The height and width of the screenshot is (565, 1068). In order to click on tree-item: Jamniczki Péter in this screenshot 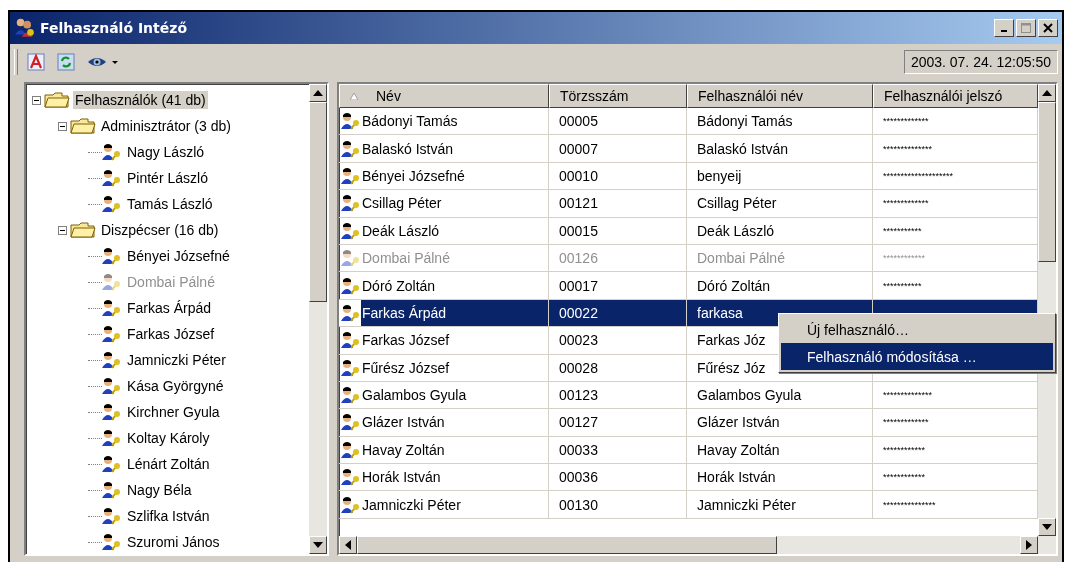, I will do `click(176, 360)`.